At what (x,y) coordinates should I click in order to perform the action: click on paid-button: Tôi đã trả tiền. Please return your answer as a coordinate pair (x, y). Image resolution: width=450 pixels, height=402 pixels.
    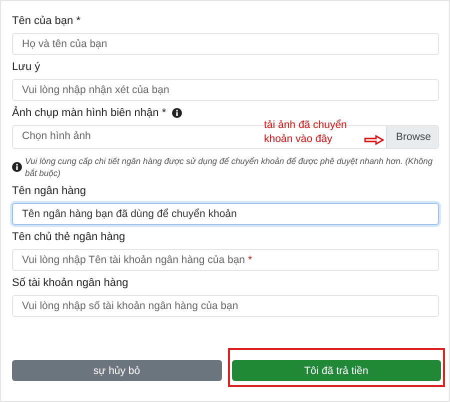
    Looking at the image, I should click on (336, 370).